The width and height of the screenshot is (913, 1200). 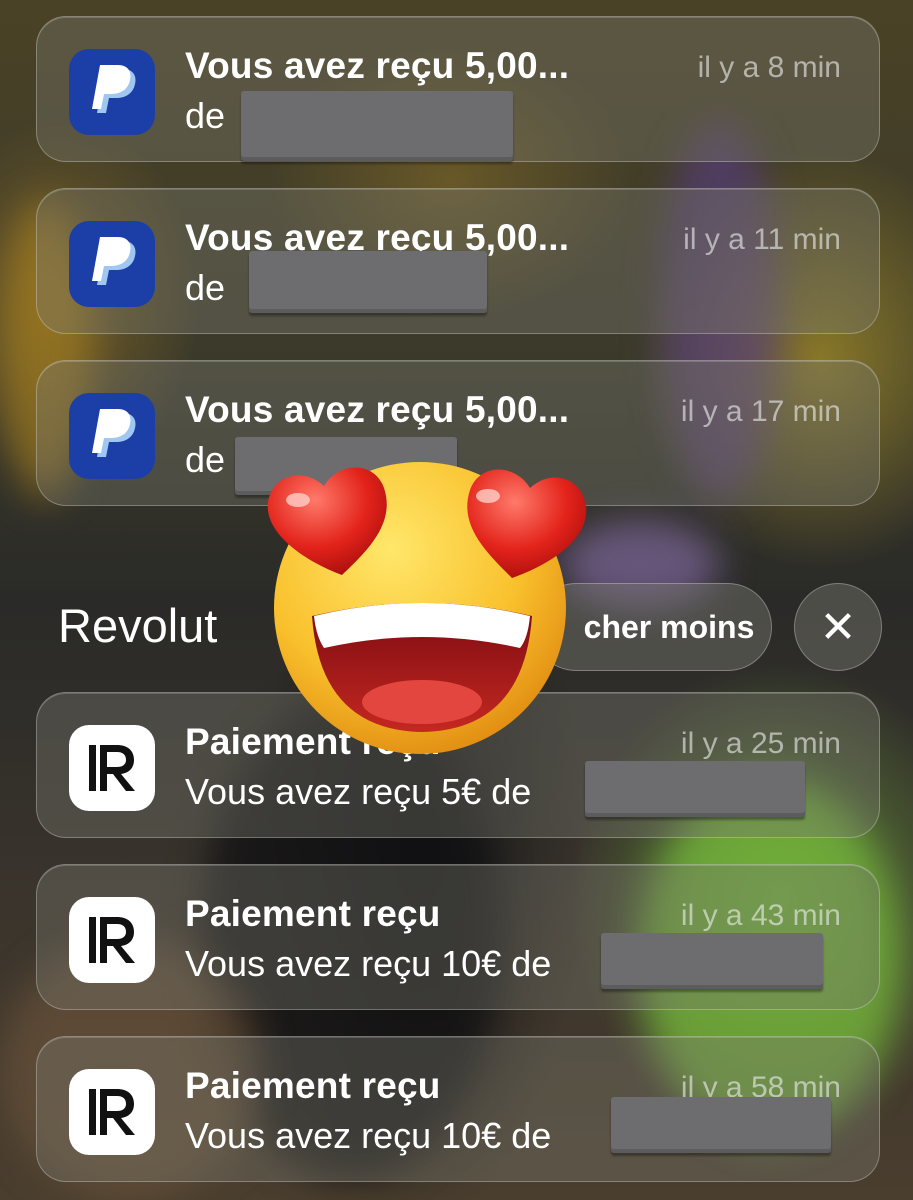 I want to click on notification-time: il y a 43 min, so click(x=760, y=915).